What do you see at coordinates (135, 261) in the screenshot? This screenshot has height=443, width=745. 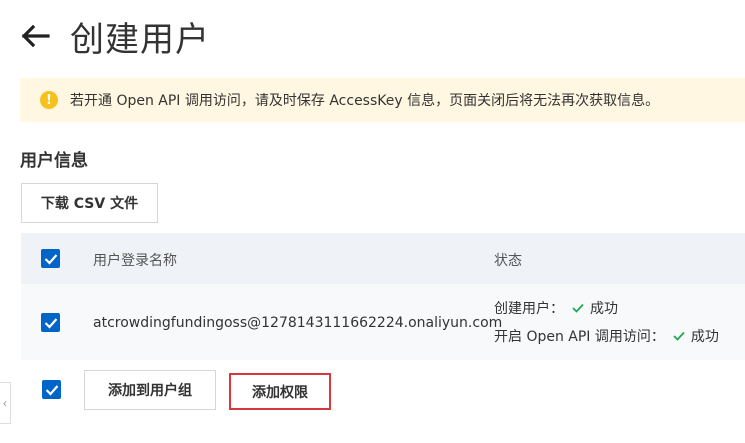 I see `column-header-login-name: 用户登录名称` at bounding box center [135, 261].